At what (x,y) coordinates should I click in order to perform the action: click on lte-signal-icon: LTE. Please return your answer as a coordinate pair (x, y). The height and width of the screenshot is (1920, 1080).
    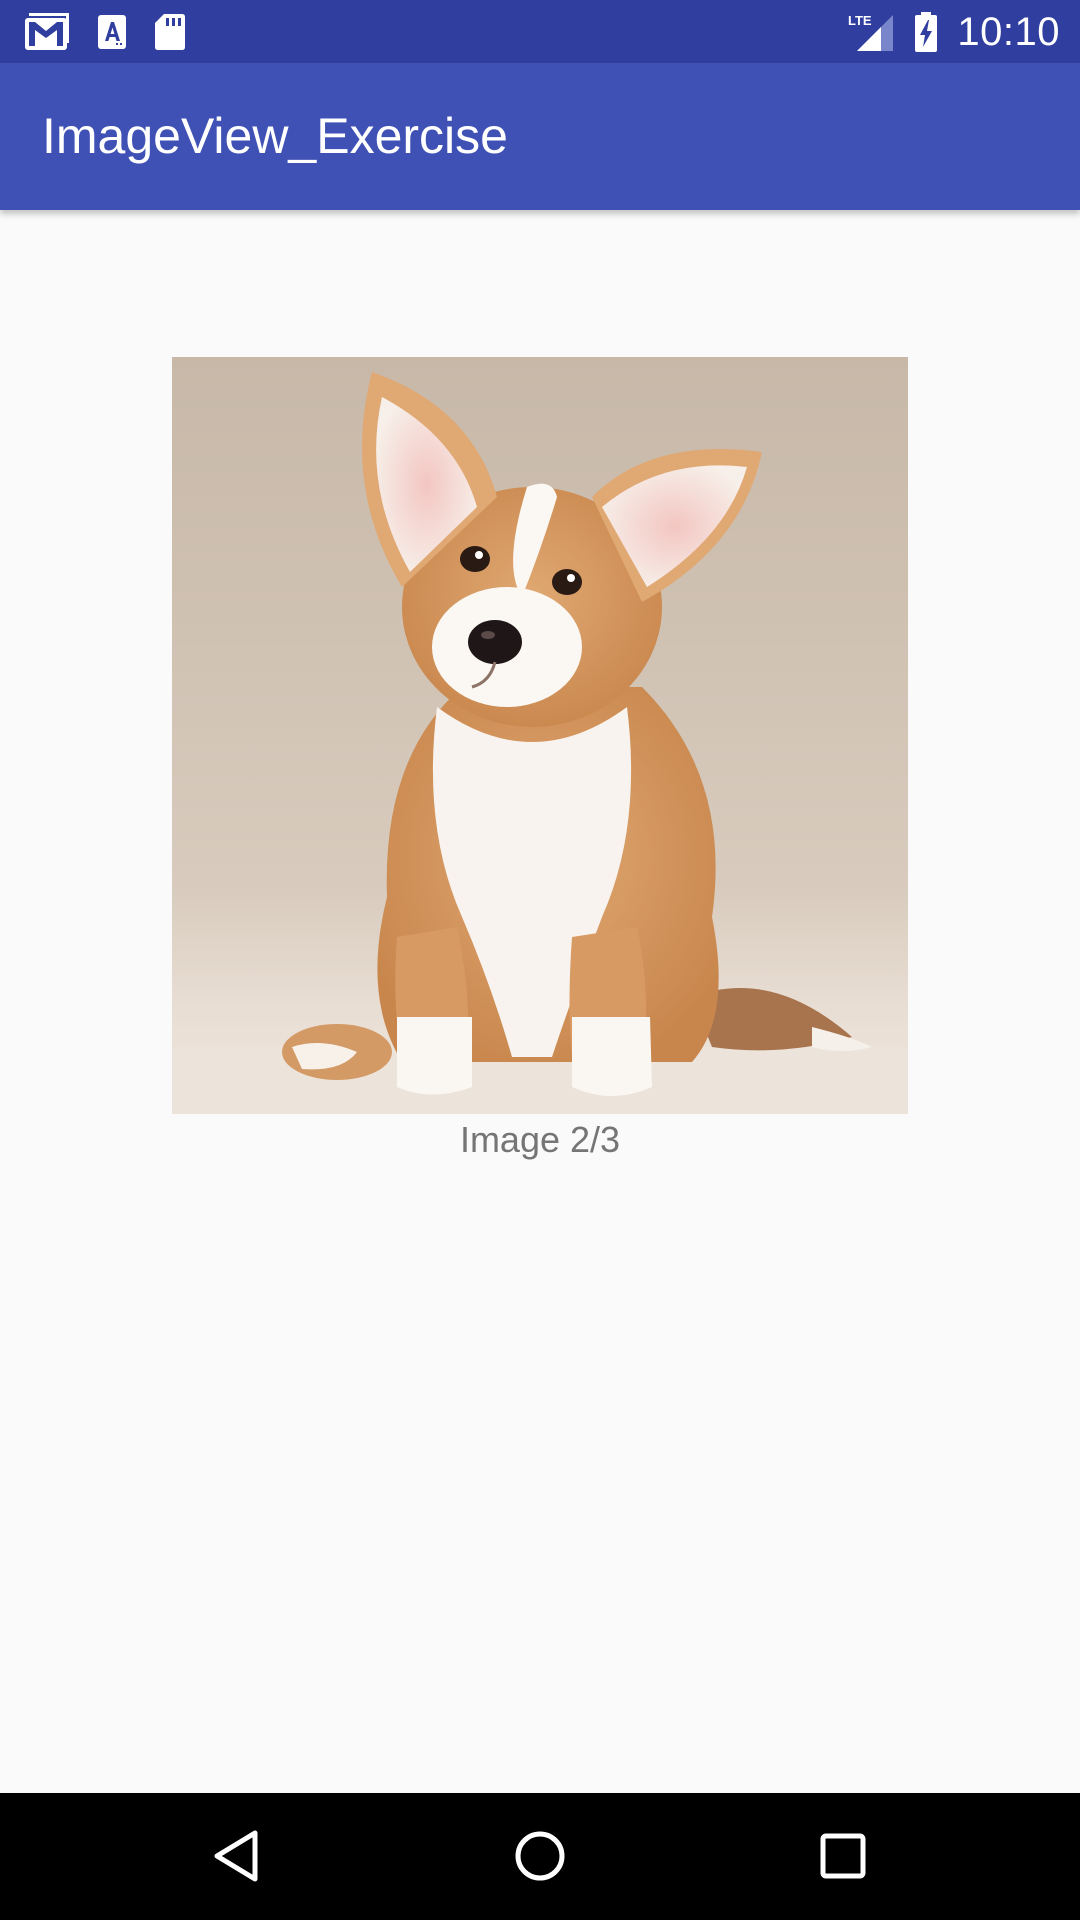
    Looking at the image, I should click on (871, 32).